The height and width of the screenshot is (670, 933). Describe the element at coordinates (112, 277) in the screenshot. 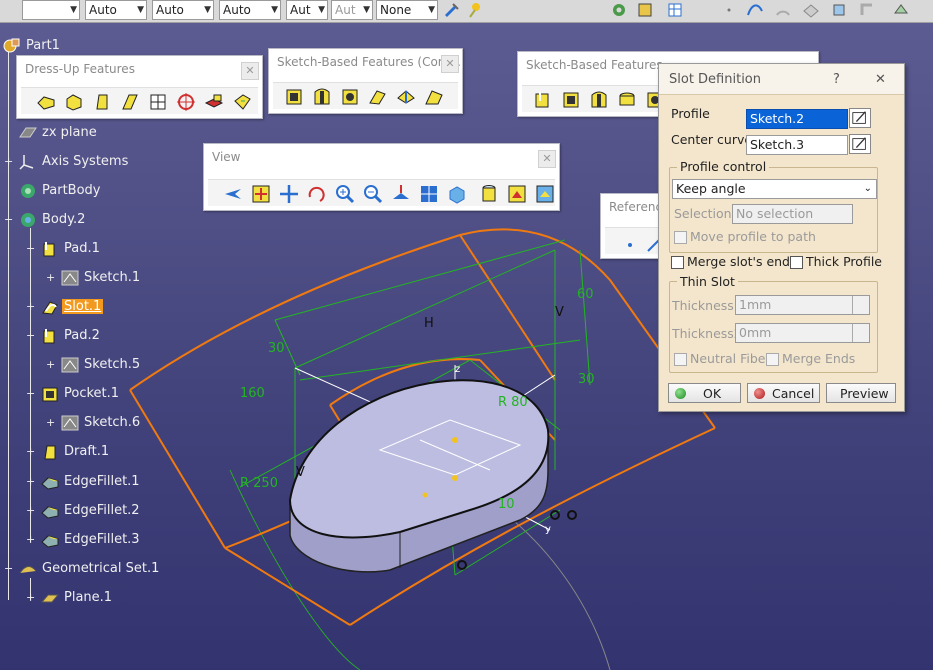

I see `tree-node-label: Sketch.1` at that location.